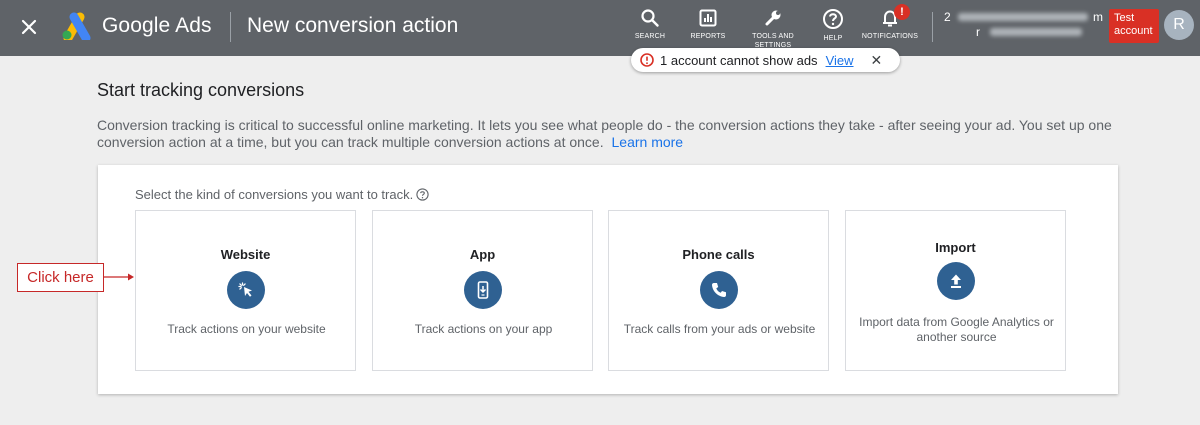 The height and width of the screenshot is (425, 1200). What do you see at coordinates (230, 27) in the screenshot?
I see `title-divider` at bounding box center [230, 27].